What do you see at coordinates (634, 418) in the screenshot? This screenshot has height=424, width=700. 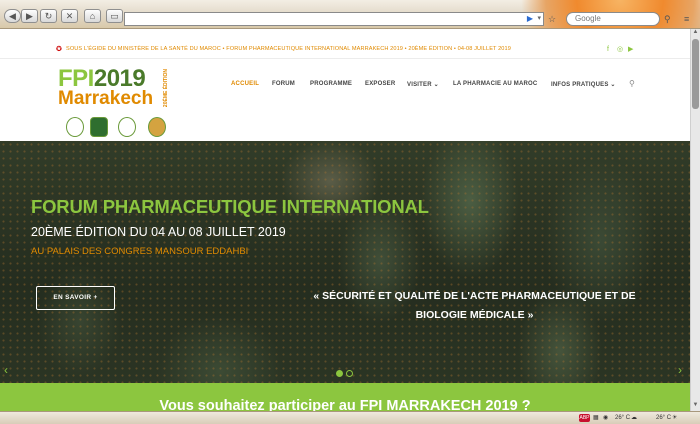 I see `weather-cloud-icon: ☁` at bounding box center [634, 418].